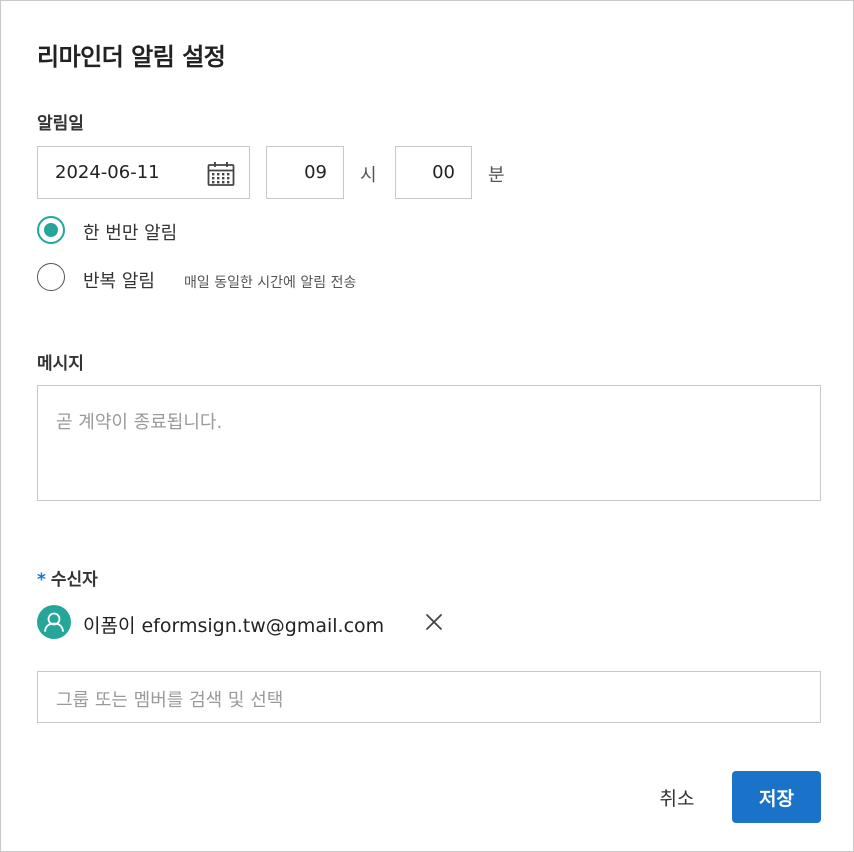 The image size is (854, 852). What do you see at coordinates (139, 422) in the screenshot?
I see `message-placeholder: 곧 계약이 종료됩니다.` at bounding box center [139, 422].